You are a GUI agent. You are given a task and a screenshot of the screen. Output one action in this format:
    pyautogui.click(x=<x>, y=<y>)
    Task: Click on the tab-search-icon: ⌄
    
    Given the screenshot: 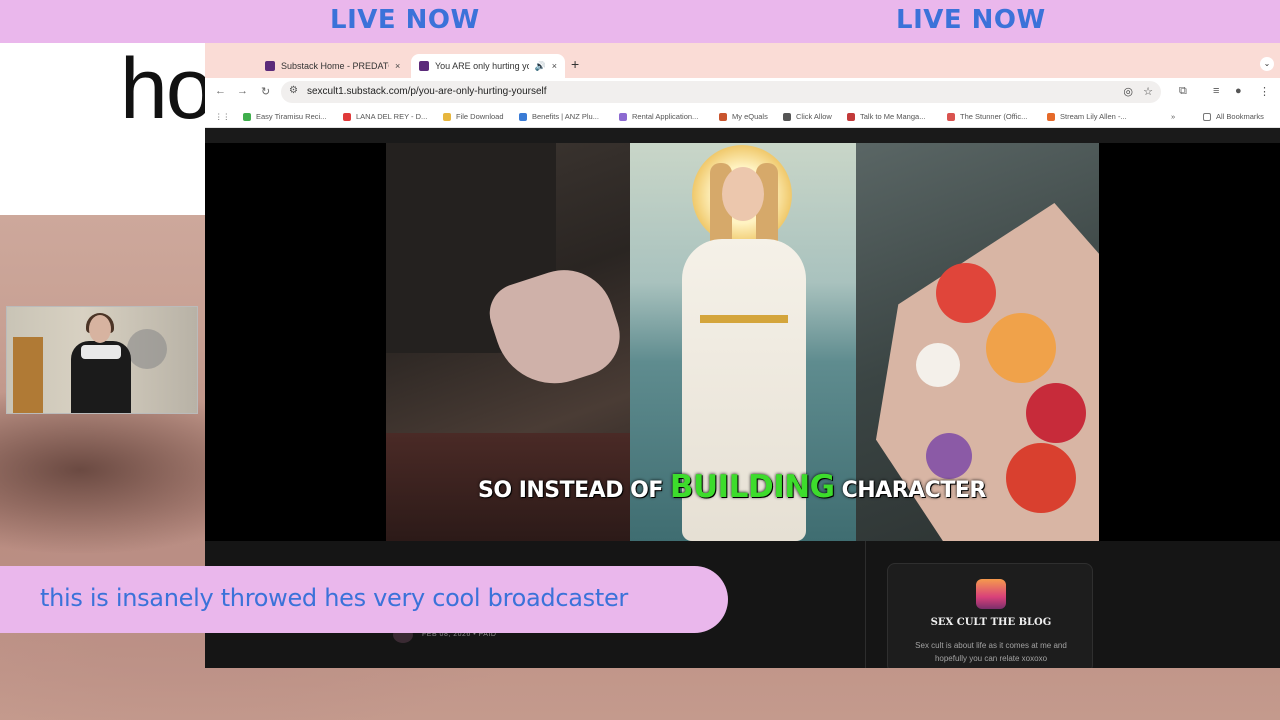 What is the action you would take?
    pyautogui.click(x=1267, y=64)
    